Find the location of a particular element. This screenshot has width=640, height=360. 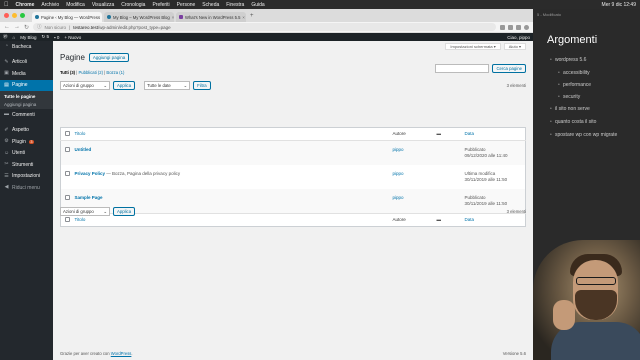

sidebar-item-articoli: ✎ Articoli is located at coordinates (26, 63).